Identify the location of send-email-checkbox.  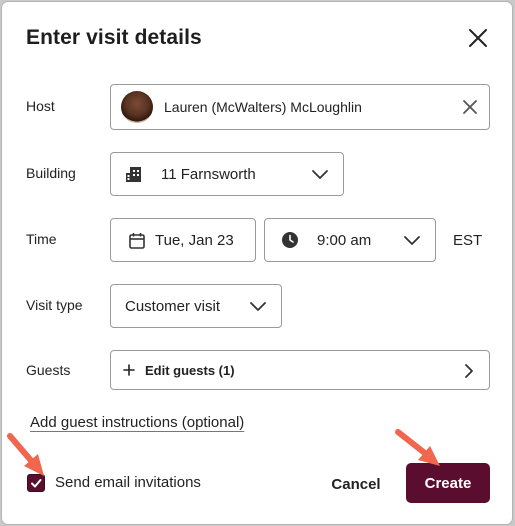
(36, 483).